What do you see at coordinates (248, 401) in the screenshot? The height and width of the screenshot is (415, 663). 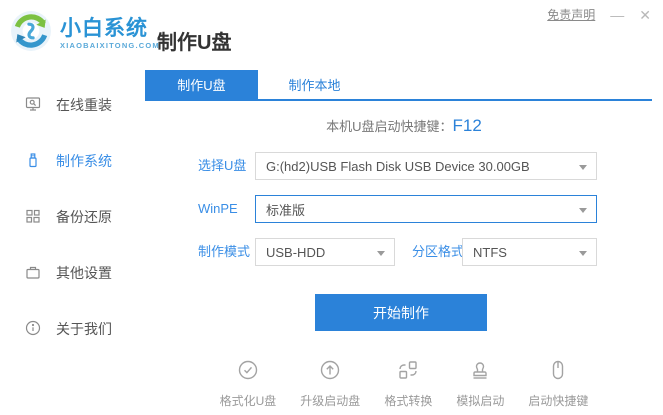 I see `tool-label: 格式化U盘` at bounding box center [248, 401].